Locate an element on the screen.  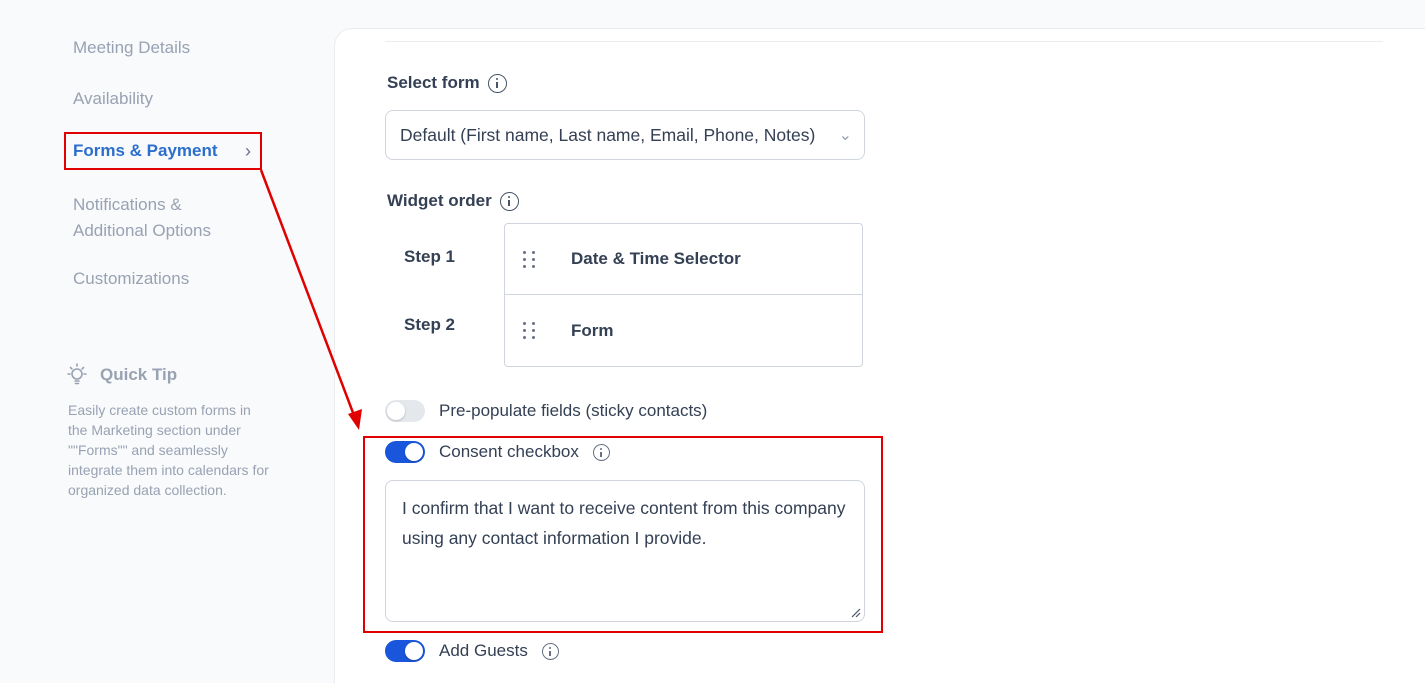
consent-label: Consent checkbox is located at coordinates (509, 451).